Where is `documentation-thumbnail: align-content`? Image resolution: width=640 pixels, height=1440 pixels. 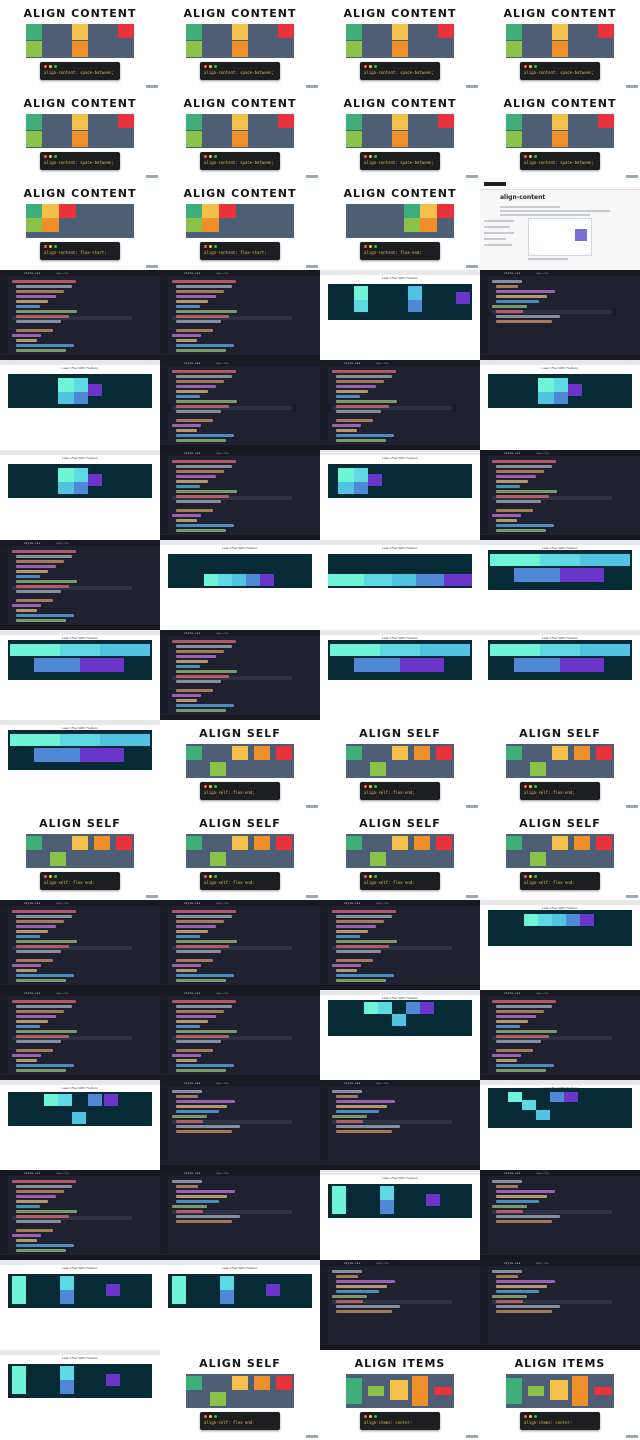 documentation-thumbnail: align-content is located at coordinates (560, 225).